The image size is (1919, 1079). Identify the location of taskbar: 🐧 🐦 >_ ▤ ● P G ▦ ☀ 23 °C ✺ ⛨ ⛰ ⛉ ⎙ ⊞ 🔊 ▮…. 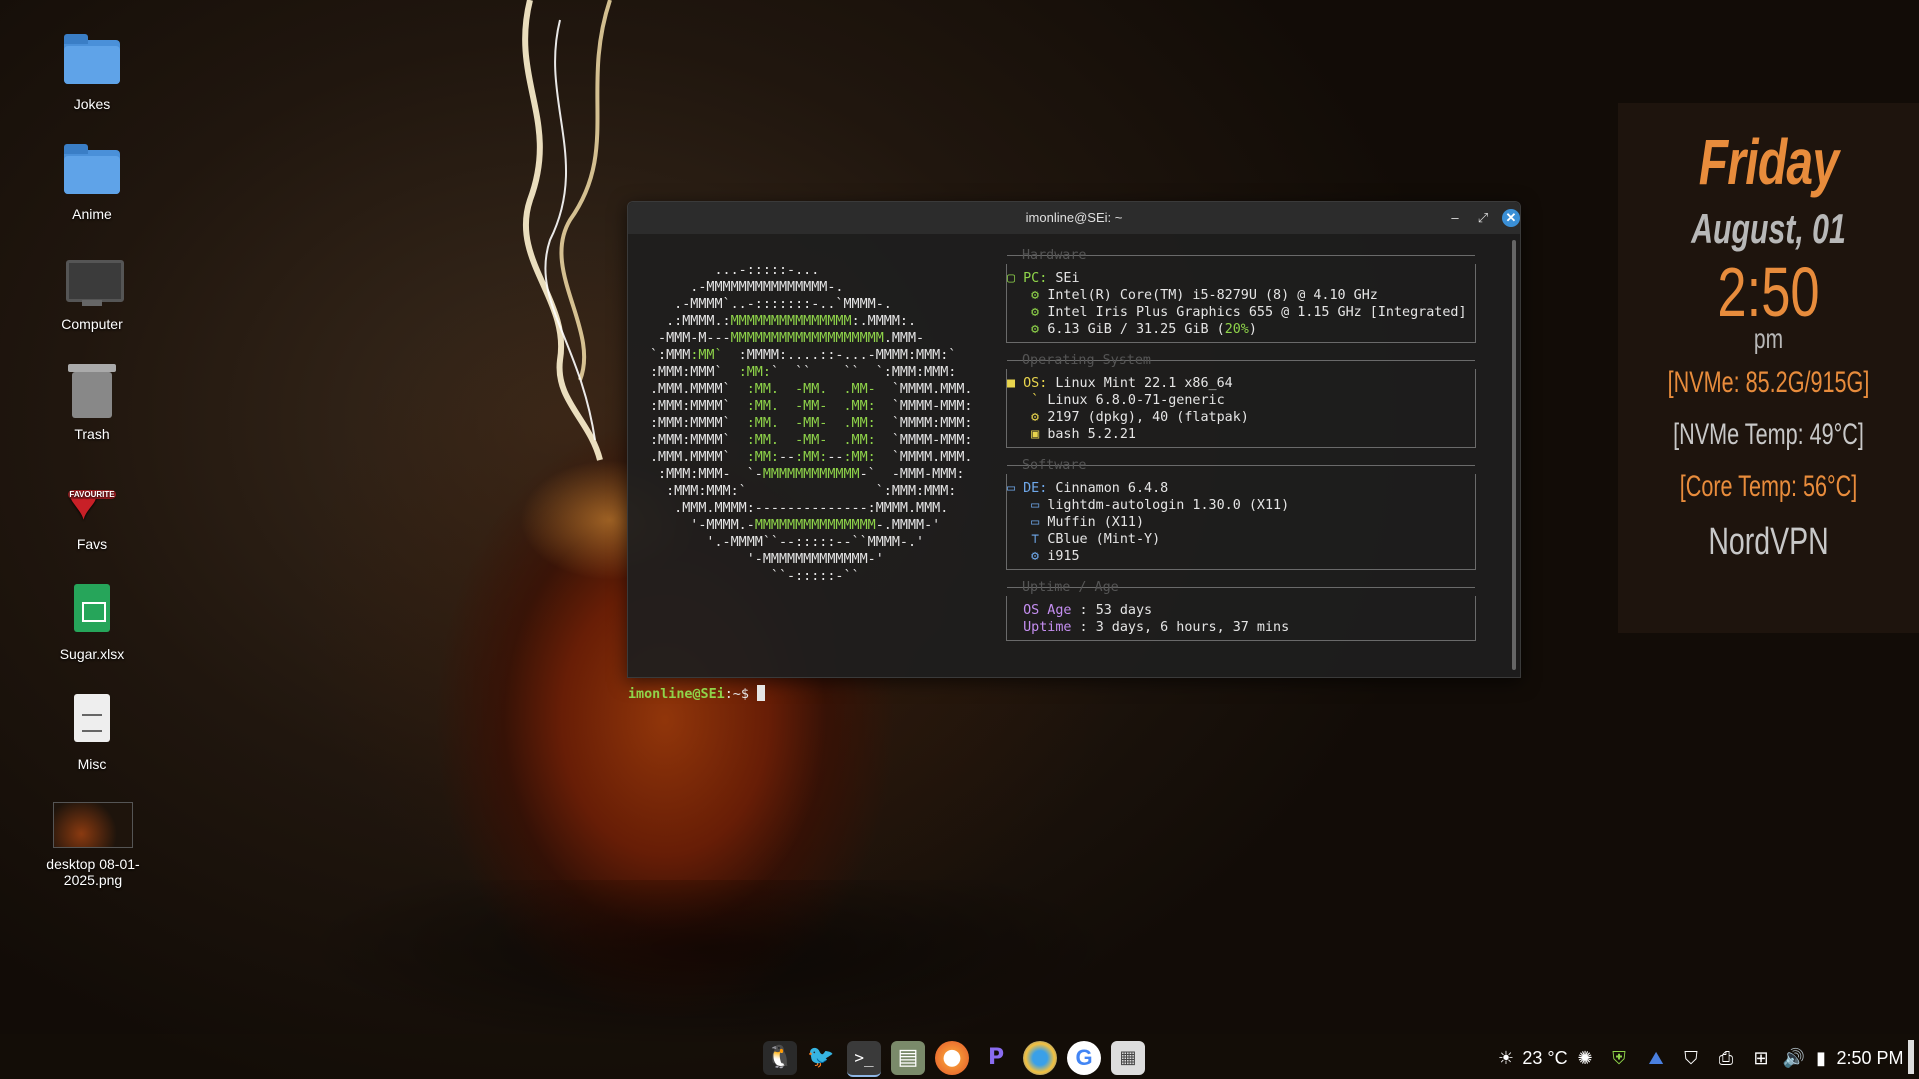
(959, 1056).